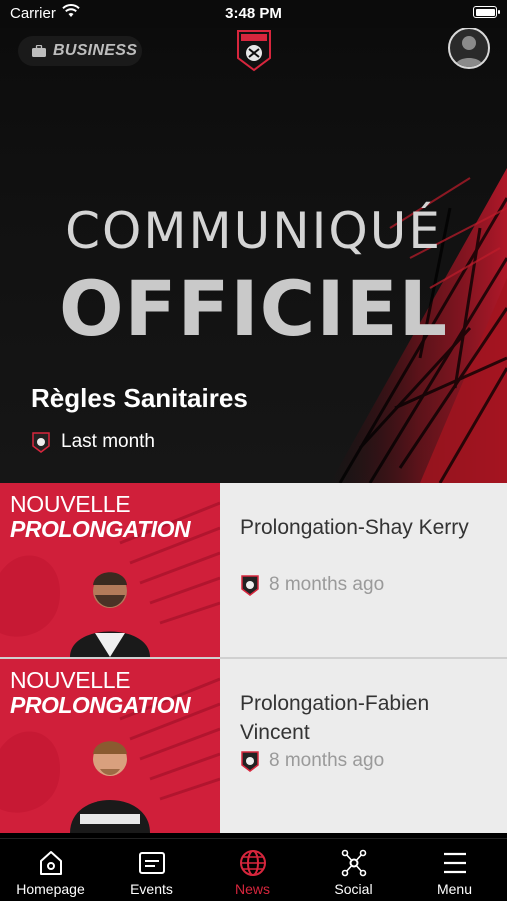 The width and height of the screenshot is (507, 901). I want to click on bottom-tab-bar: Homepage Events News Social Menu, so click(253, 869).